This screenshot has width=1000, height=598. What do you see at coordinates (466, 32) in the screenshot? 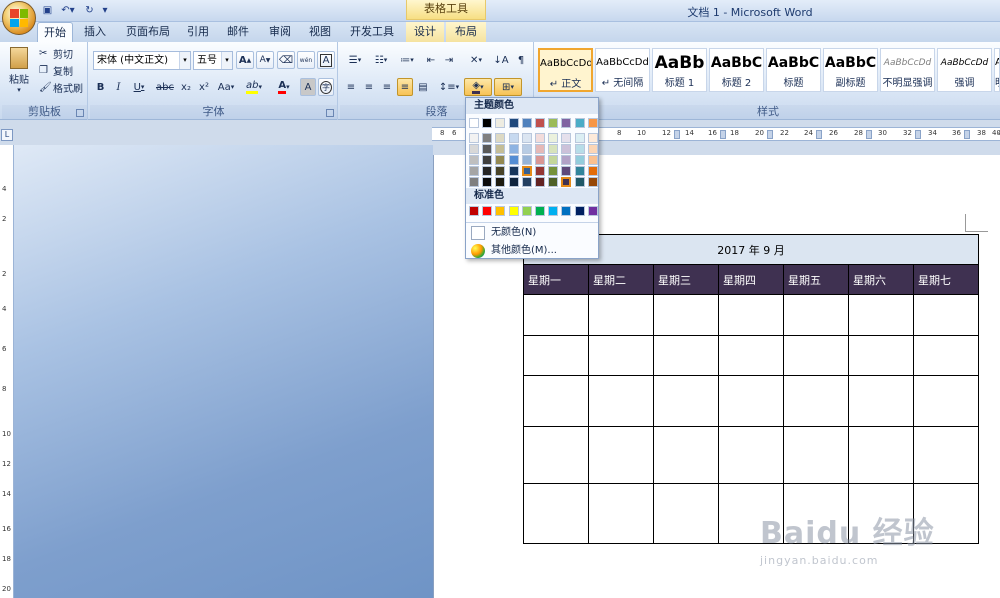
I see `tab-layout: 布局` at bounding box center [466, 32].